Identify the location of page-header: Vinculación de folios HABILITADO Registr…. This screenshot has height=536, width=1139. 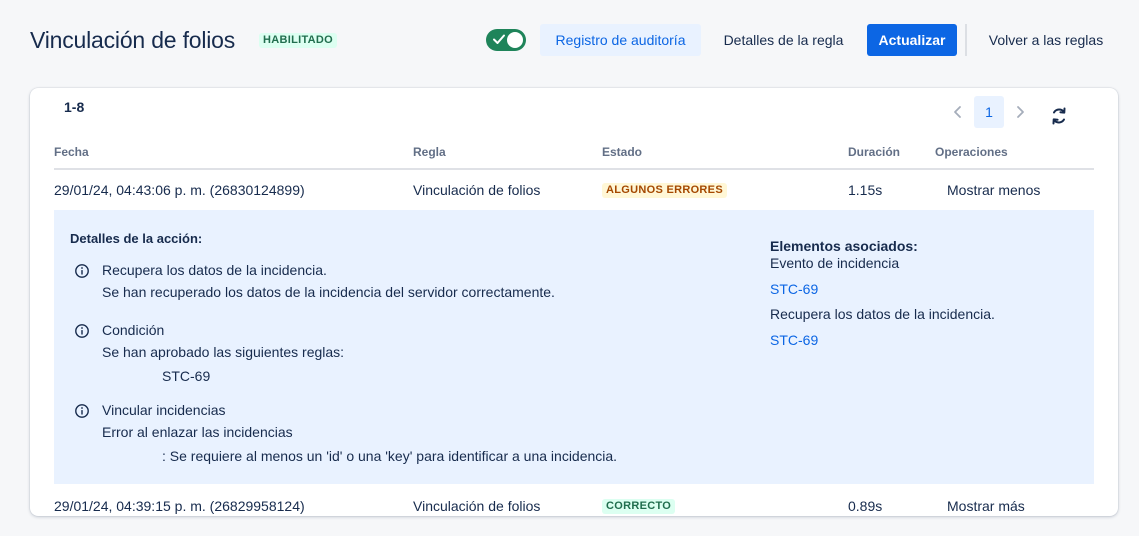
(569, 40).